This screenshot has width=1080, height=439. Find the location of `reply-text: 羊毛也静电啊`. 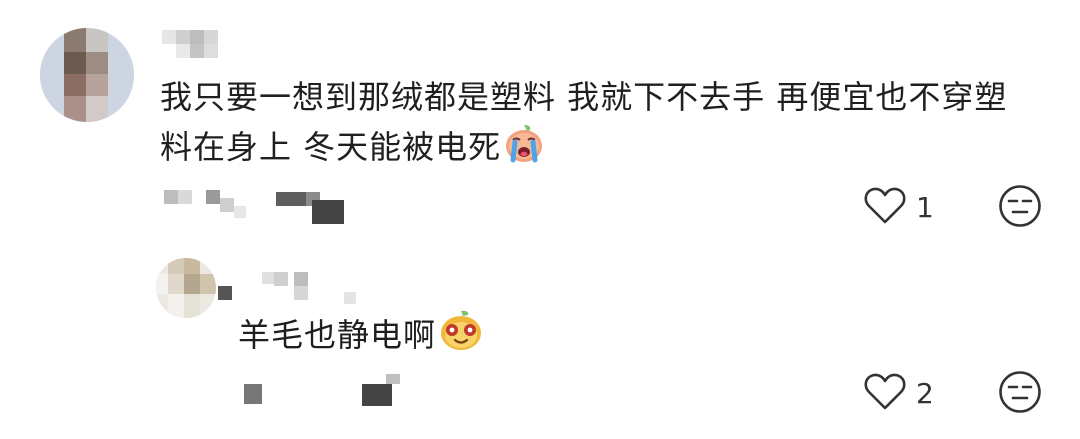

reply-text: 羊毛也静电啊 is located at coordinates (361, 337).